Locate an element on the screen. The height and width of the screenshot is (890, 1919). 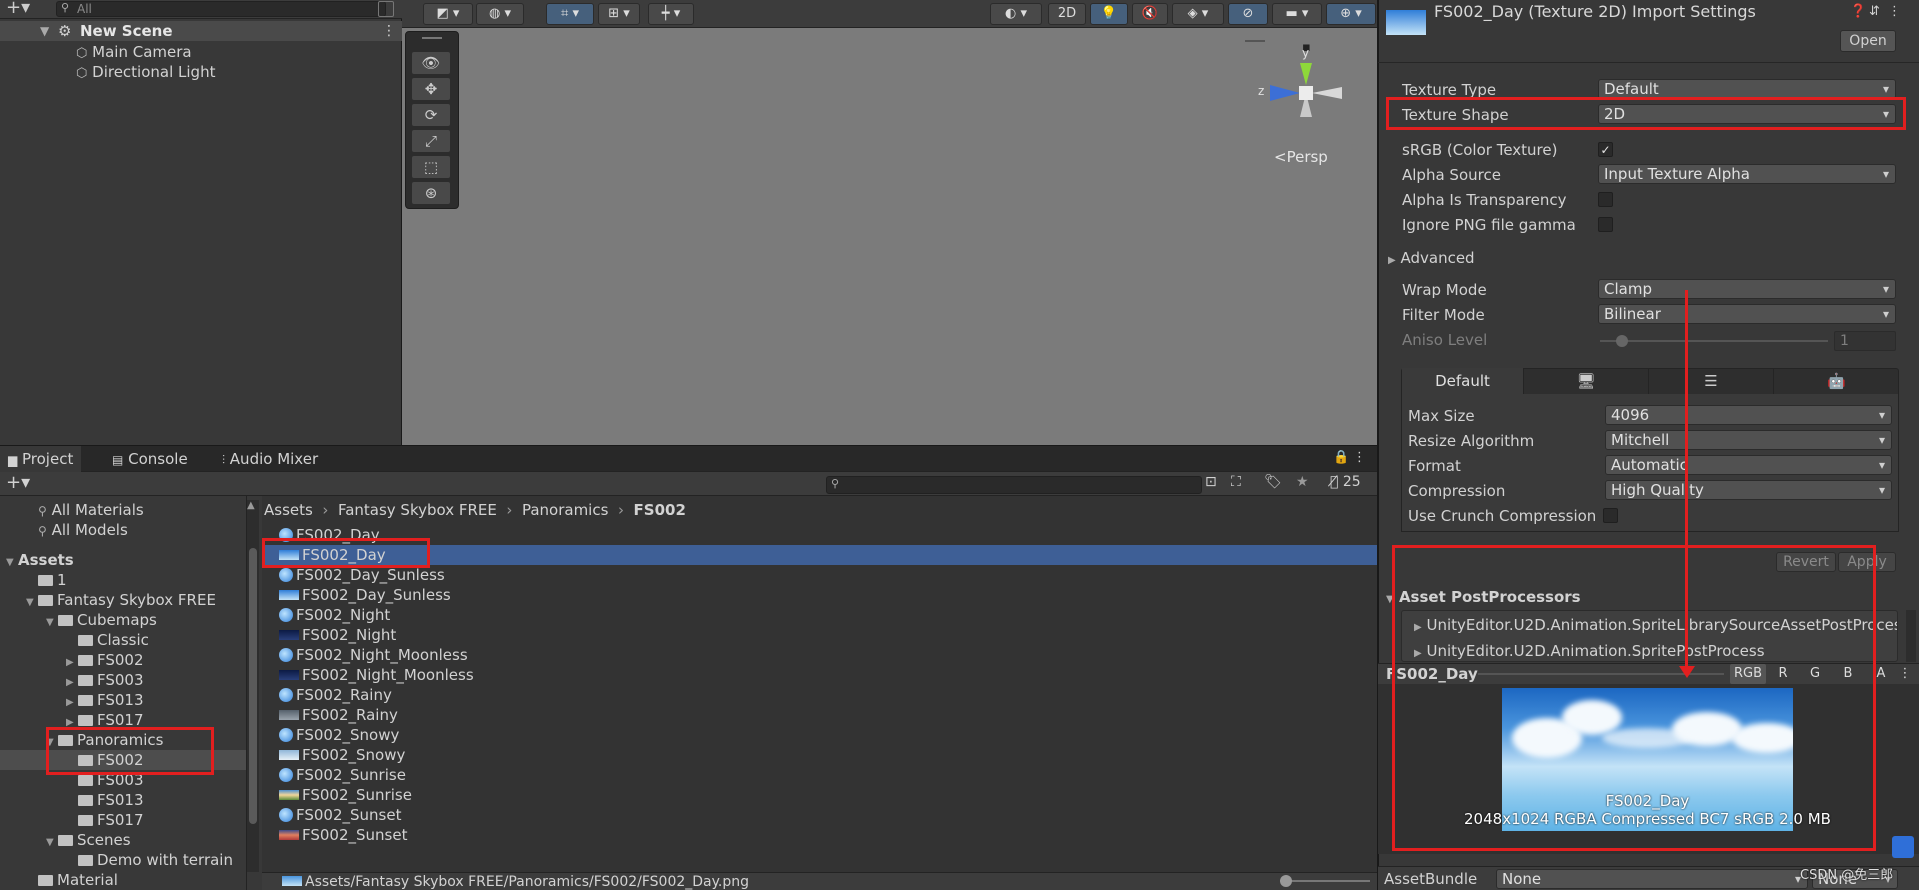
tree-item: ▼ Assets is located at coordinates (40, 560).